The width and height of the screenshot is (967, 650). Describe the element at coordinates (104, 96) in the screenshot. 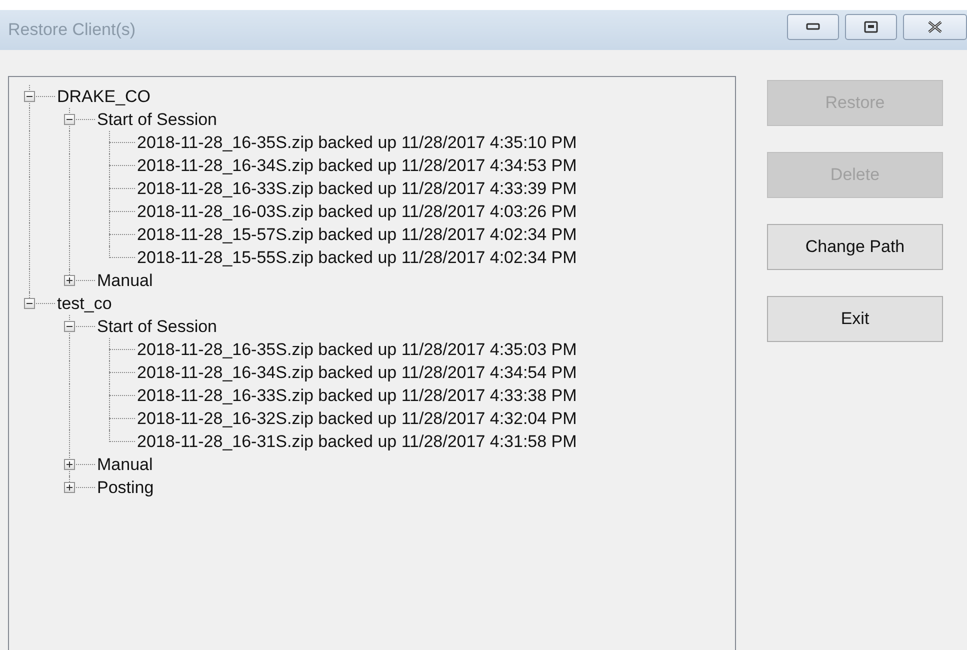

I see `tree-item: DRAKE_CO` at that location.